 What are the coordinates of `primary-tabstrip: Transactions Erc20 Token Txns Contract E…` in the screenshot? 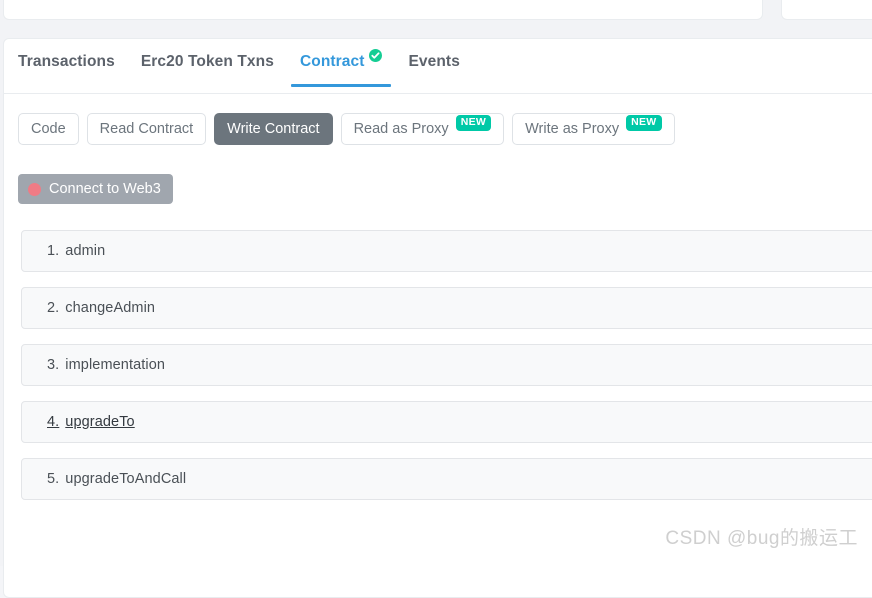 It's located at (438, 66).